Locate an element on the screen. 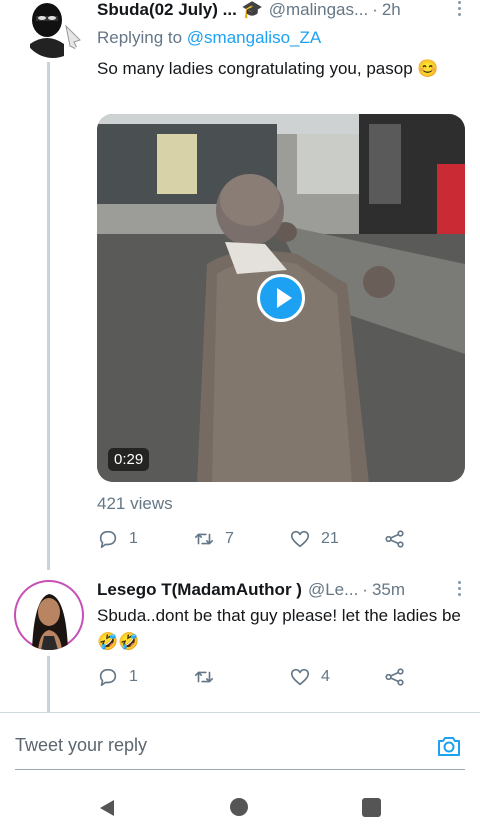 This screenshot has height=838, width=480. play-button is located at coordinates (281, 298).